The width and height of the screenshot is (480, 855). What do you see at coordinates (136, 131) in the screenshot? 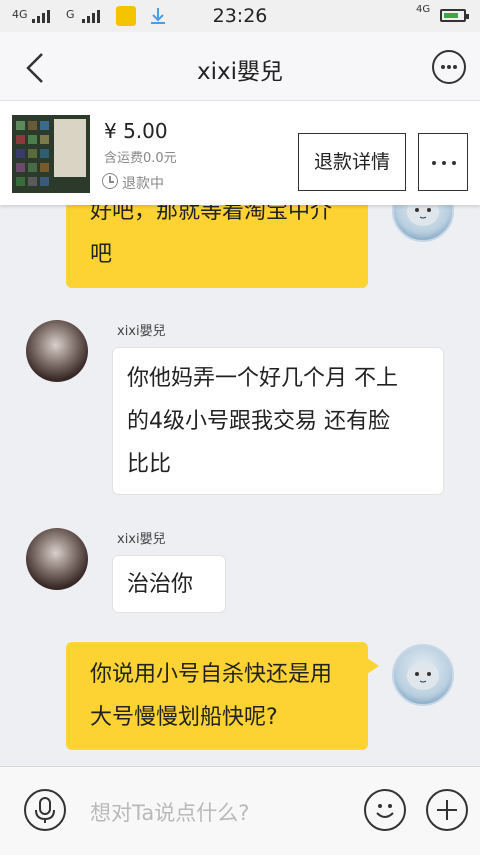
I see `product-price: ¥ 5.00` at bounding box center [136, 131].